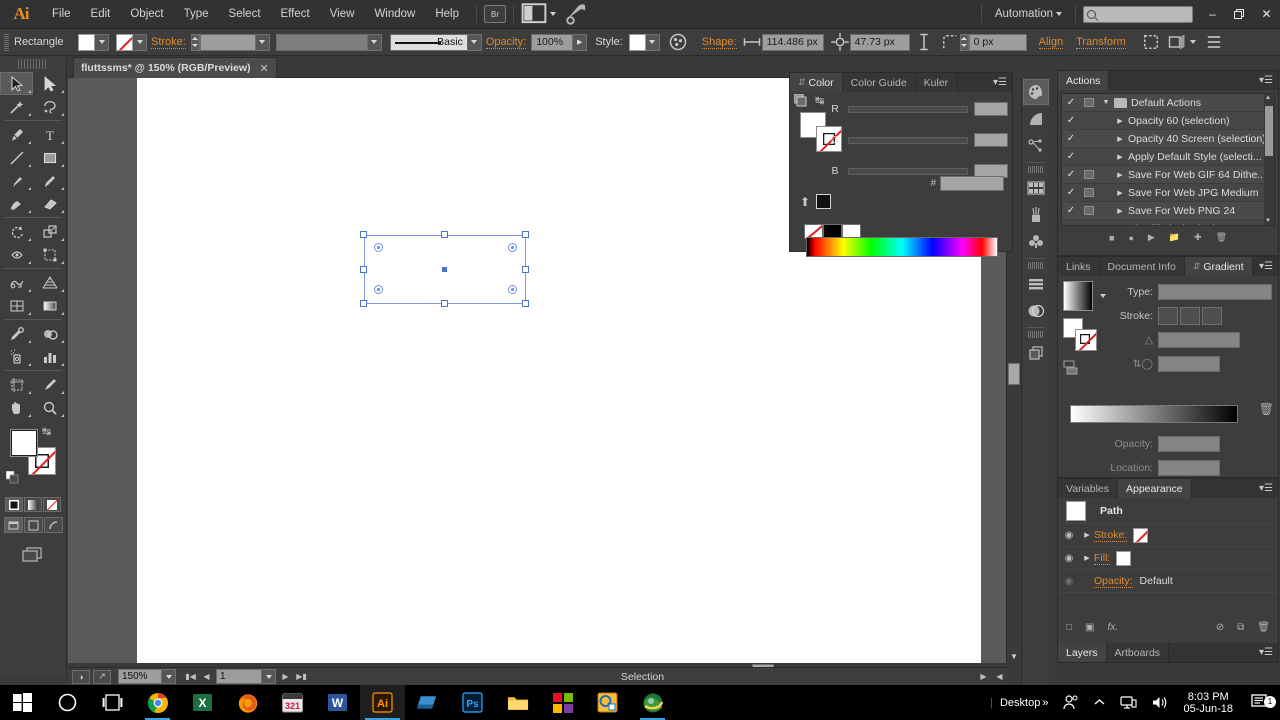  Describe the element at coordinates (553, 14) in the screenshot. I see `arrange-chevron-down-icon` at that location.